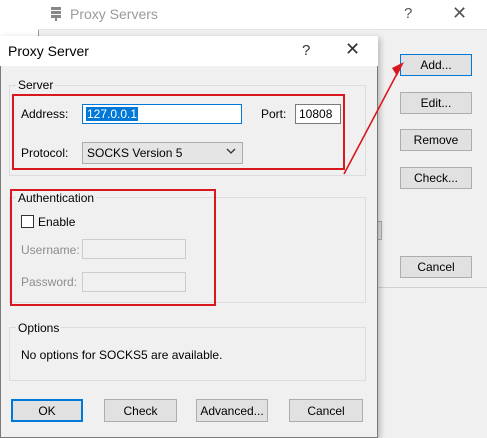  What do you see at coordinates (56, 14) in the screenshot?
I see `proxy-server-icon` at bounding box center [56, 14].